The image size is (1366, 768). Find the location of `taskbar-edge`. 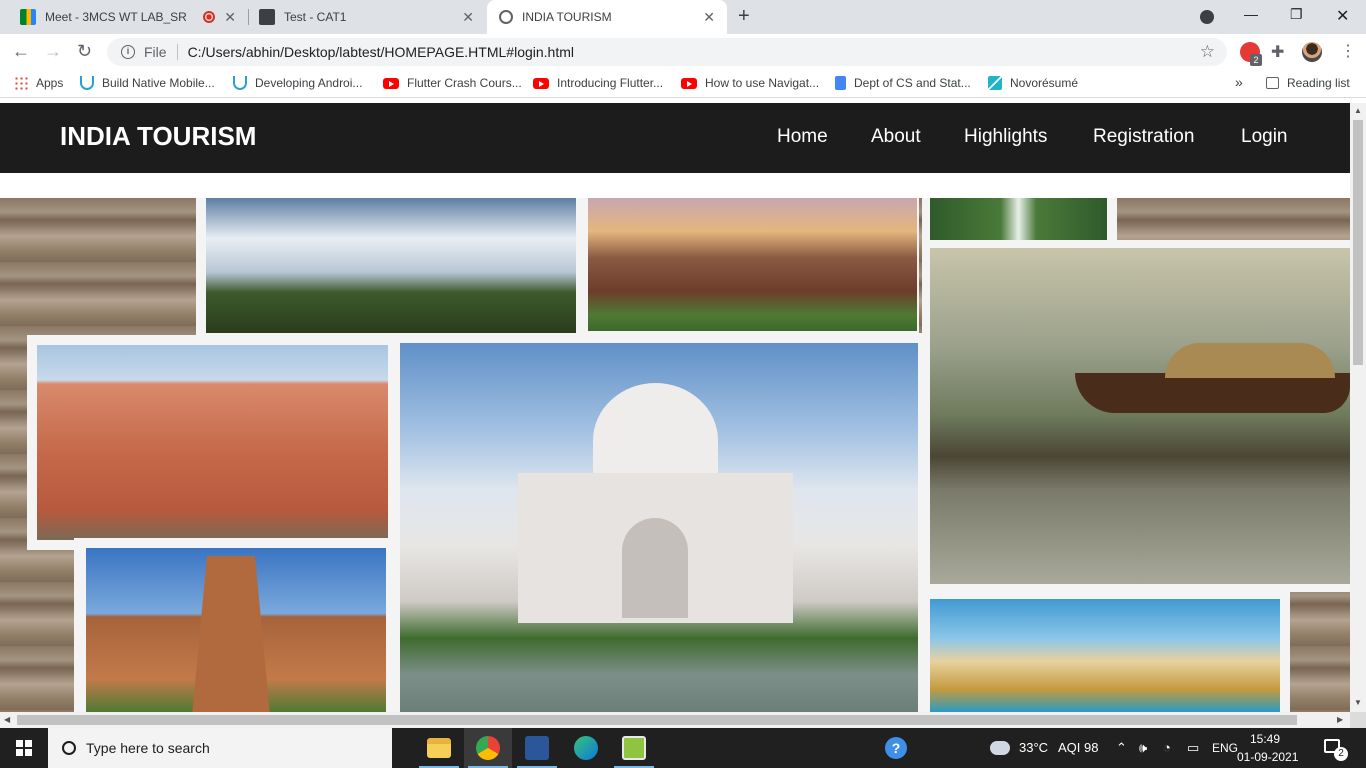

taskbar-edge is located at coordinates (586, 748).